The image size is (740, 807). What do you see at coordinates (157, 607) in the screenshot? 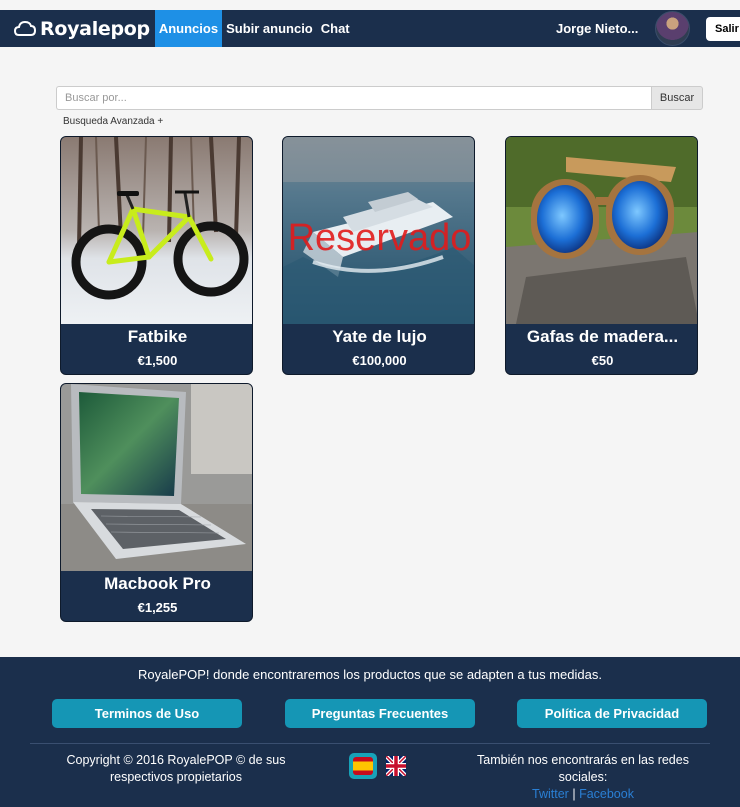
I see `product-price: €1,255` at bounding box center [157, 607].